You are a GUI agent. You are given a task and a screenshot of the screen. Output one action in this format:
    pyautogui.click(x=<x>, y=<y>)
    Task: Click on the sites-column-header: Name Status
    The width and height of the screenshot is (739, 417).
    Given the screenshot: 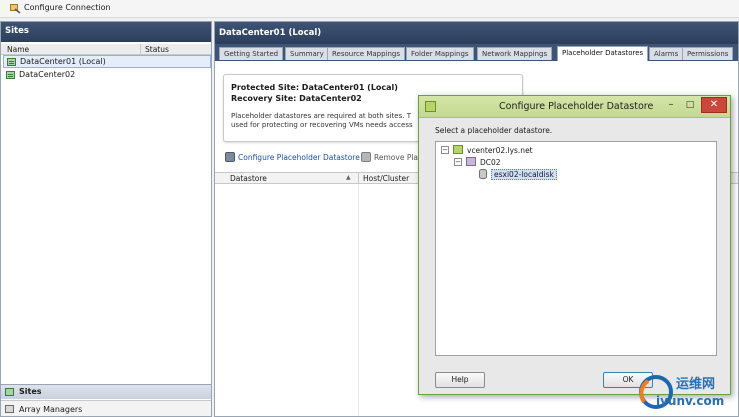 What is the action you would take?
    pyautogui.click(x=106, y=49)
    